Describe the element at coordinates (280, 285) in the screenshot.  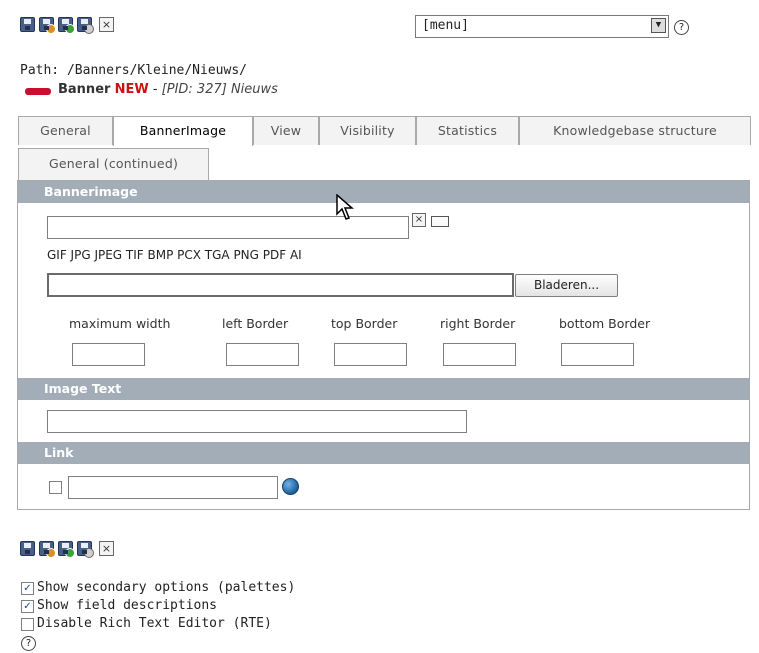
I see `file-upload-input` at that location.